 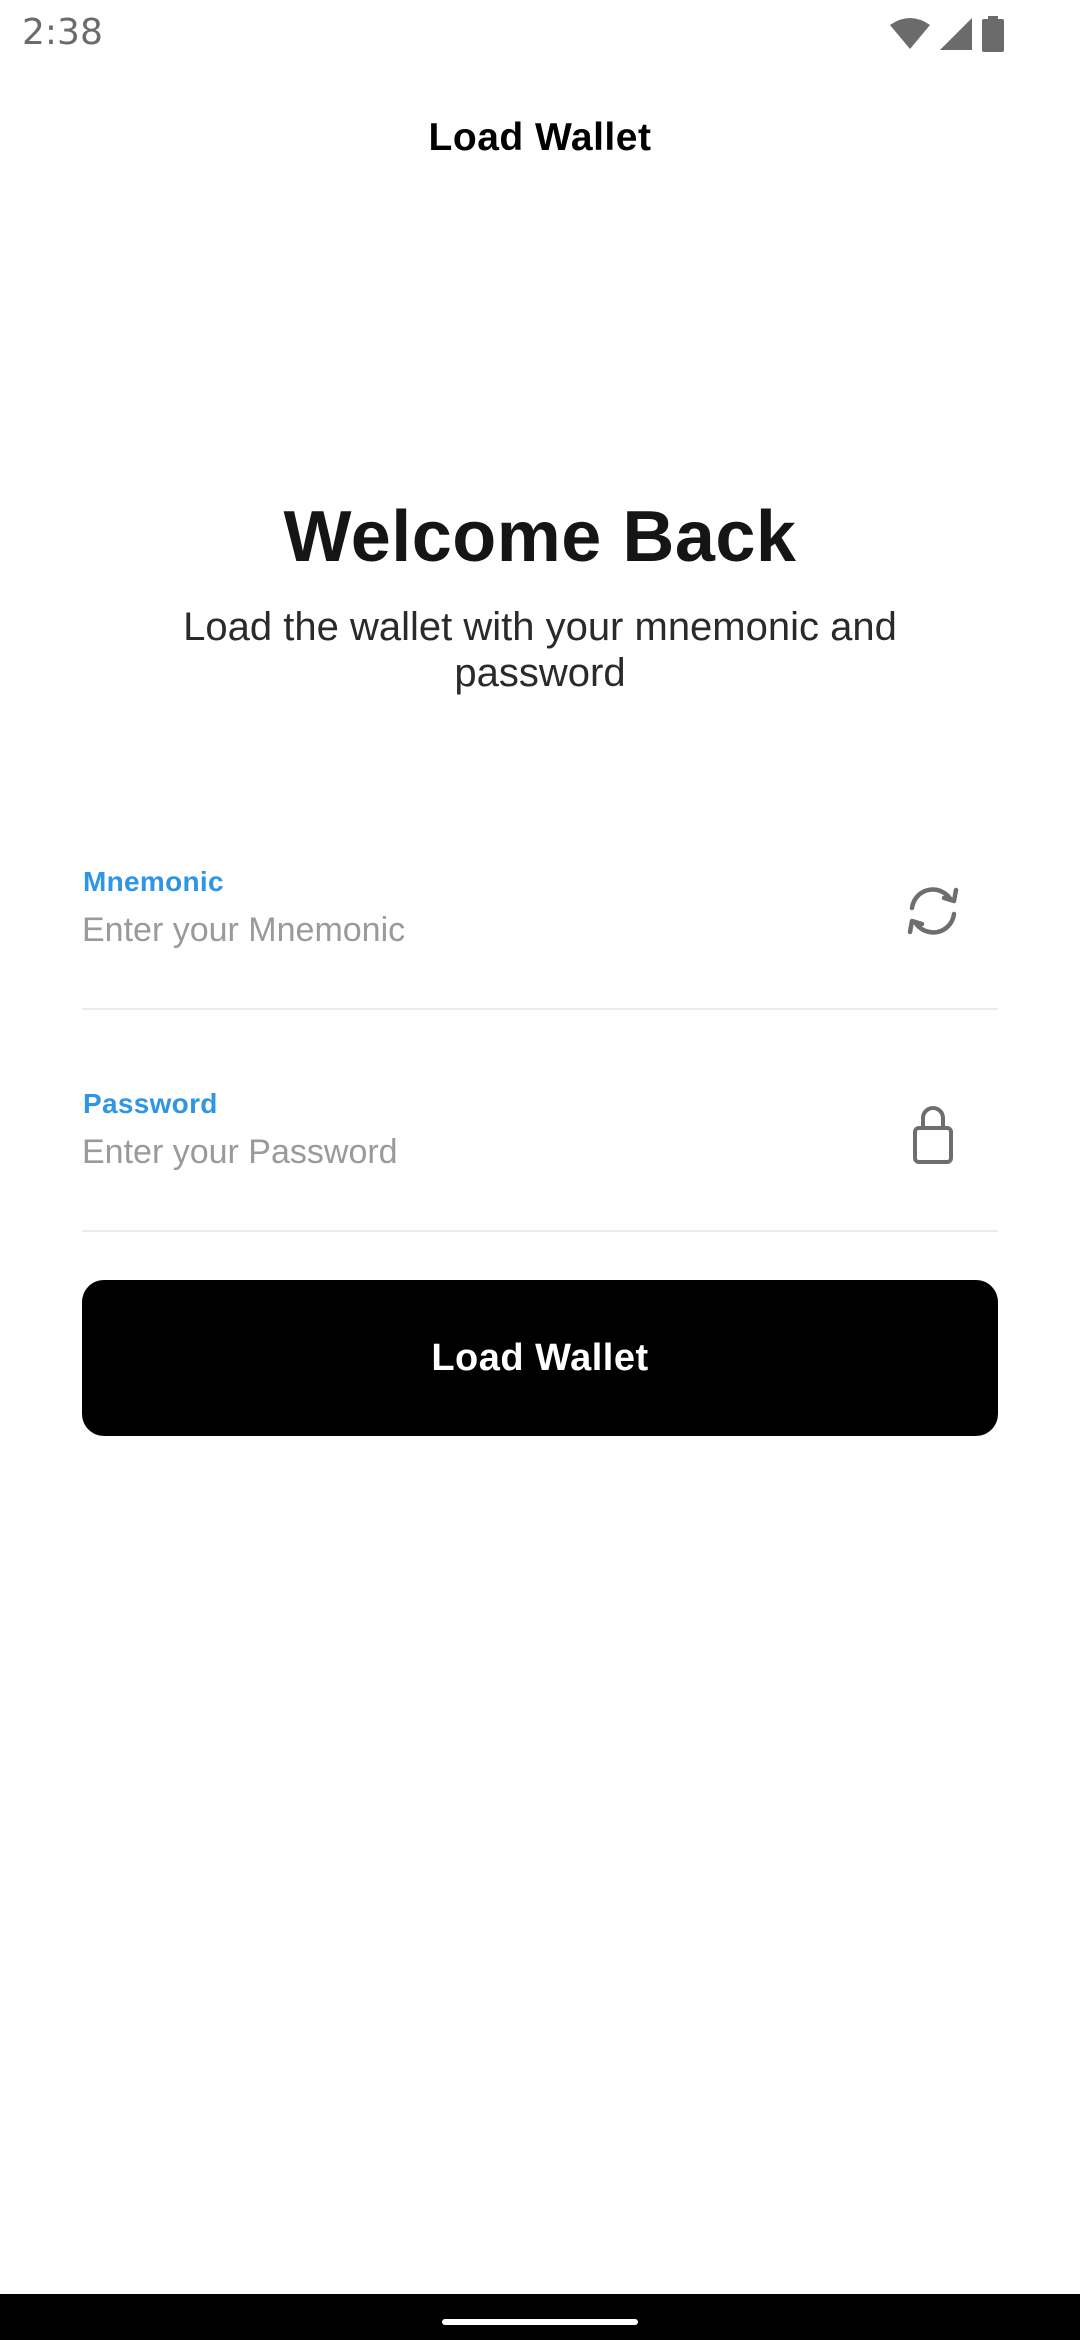 I want to click on mnemonic-field: Mnemonic, so click(x=540, y=914).